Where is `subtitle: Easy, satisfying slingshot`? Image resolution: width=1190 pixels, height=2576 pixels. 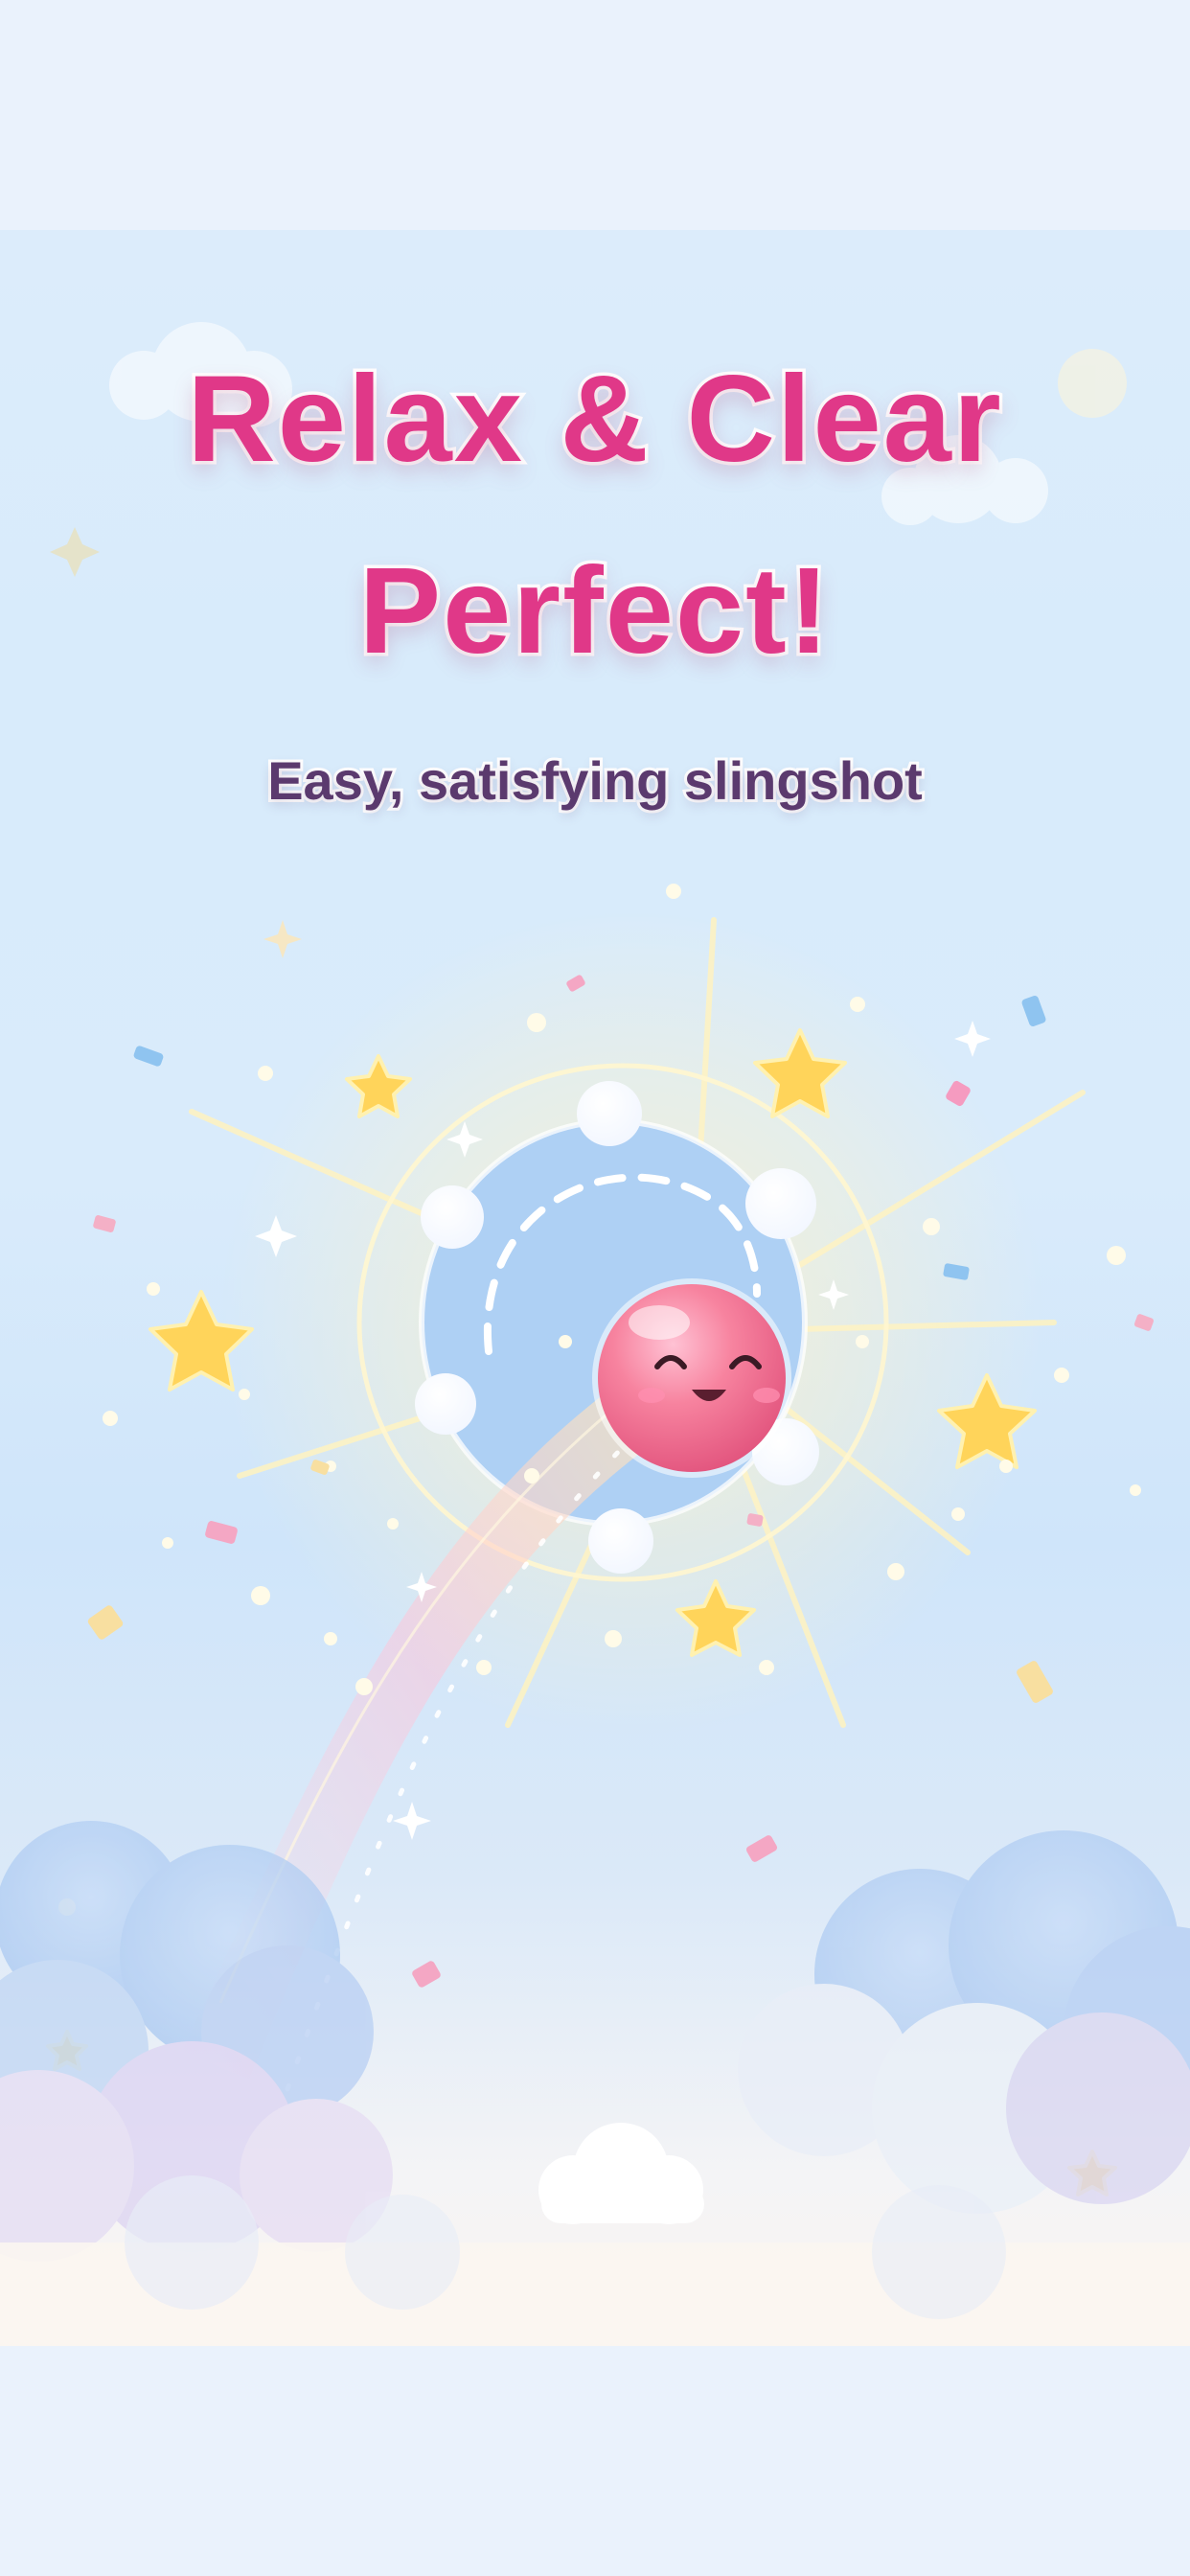 subtitle: Easy, satisfying slingshot is located at coordinates (595, 781).